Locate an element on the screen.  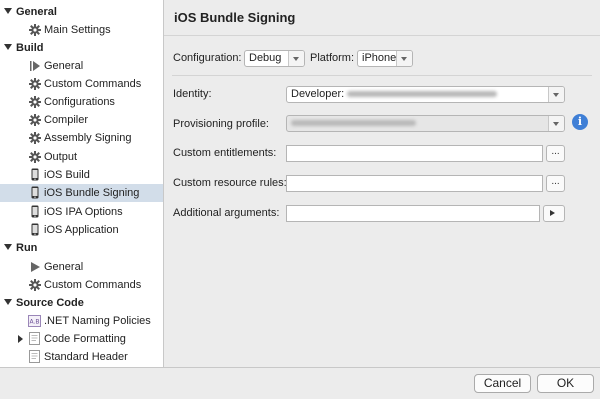
custom-resource-rules-input is located at coordinates (414, 183).